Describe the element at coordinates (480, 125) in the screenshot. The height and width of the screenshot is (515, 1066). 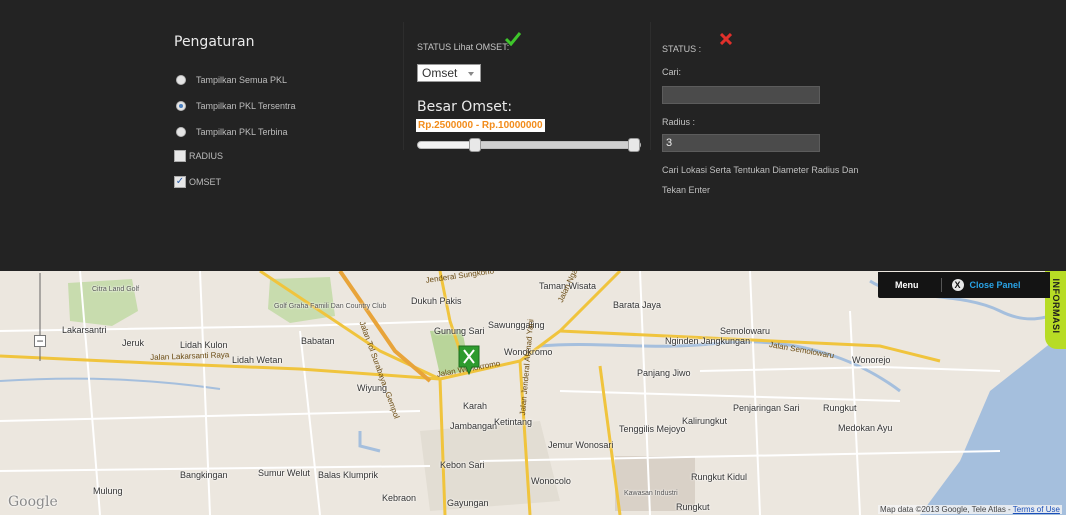
I see `omset-range-label: Rp.2500000 - Rp.10000000` at that location.